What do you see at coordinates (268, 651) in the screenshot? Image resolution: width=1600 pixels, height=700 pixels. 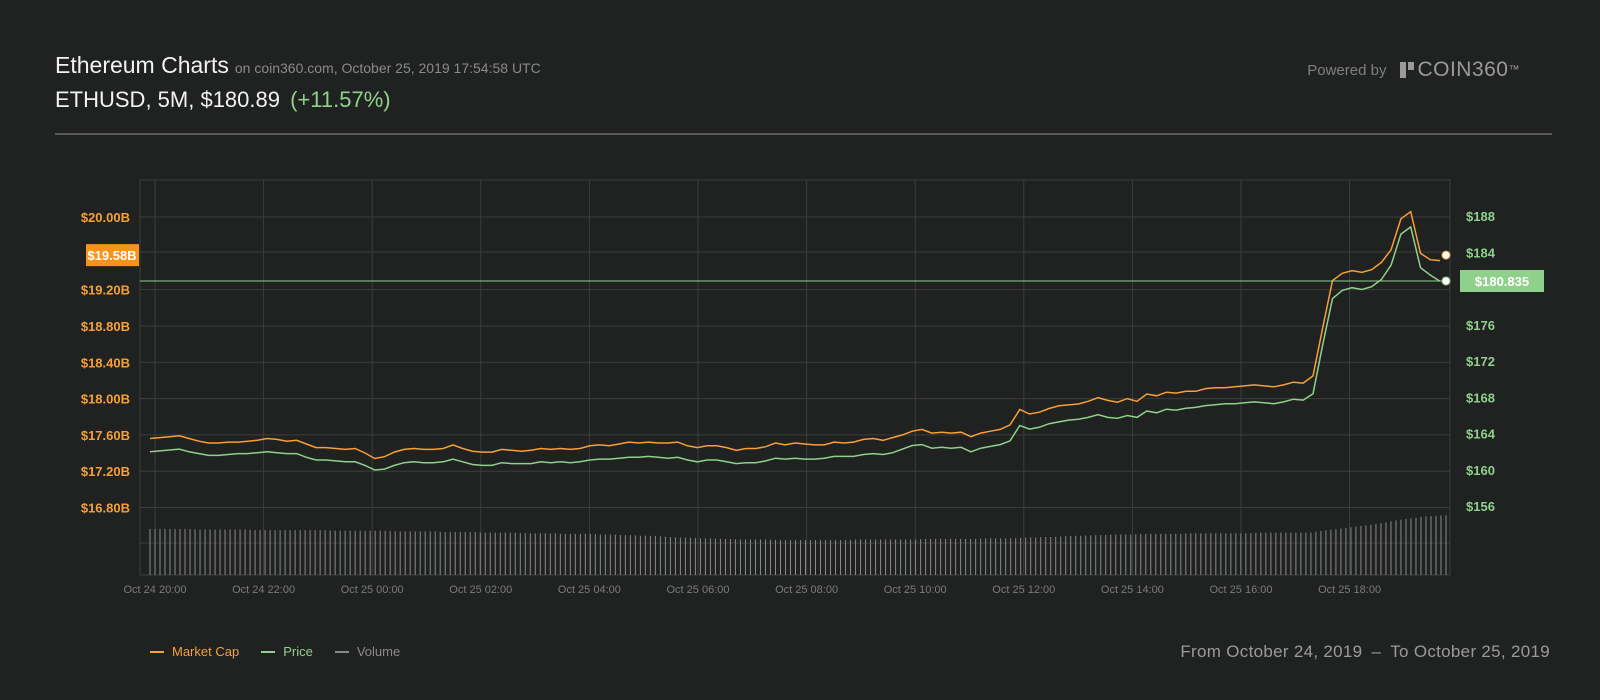 I see `legend-swatch-price` at bounding box center [268, 651].